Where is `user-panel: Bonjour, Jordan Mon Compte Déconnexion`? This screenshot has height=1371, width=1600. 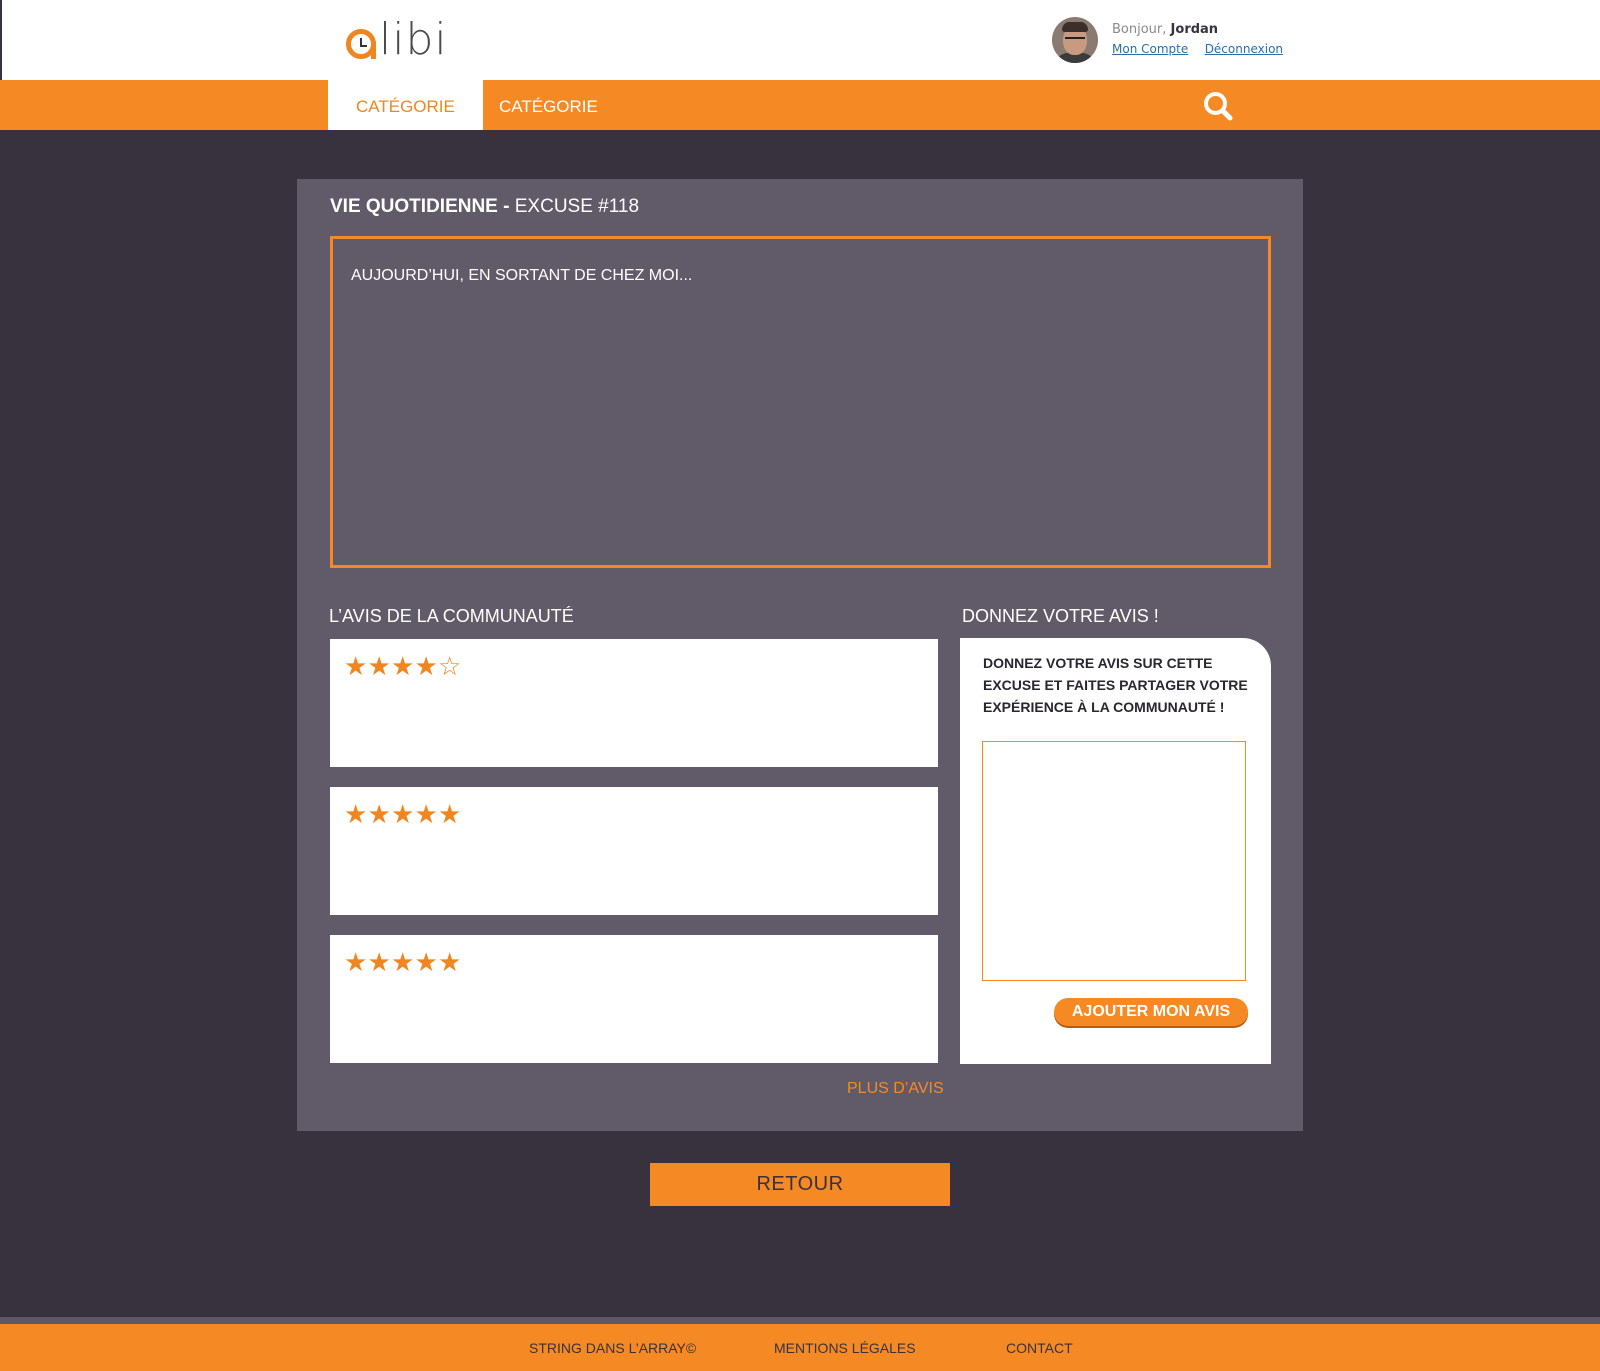 user-panel: Bonjour, Jordan Mon Compte Déconnexion is located at coordinates (1173, 40).